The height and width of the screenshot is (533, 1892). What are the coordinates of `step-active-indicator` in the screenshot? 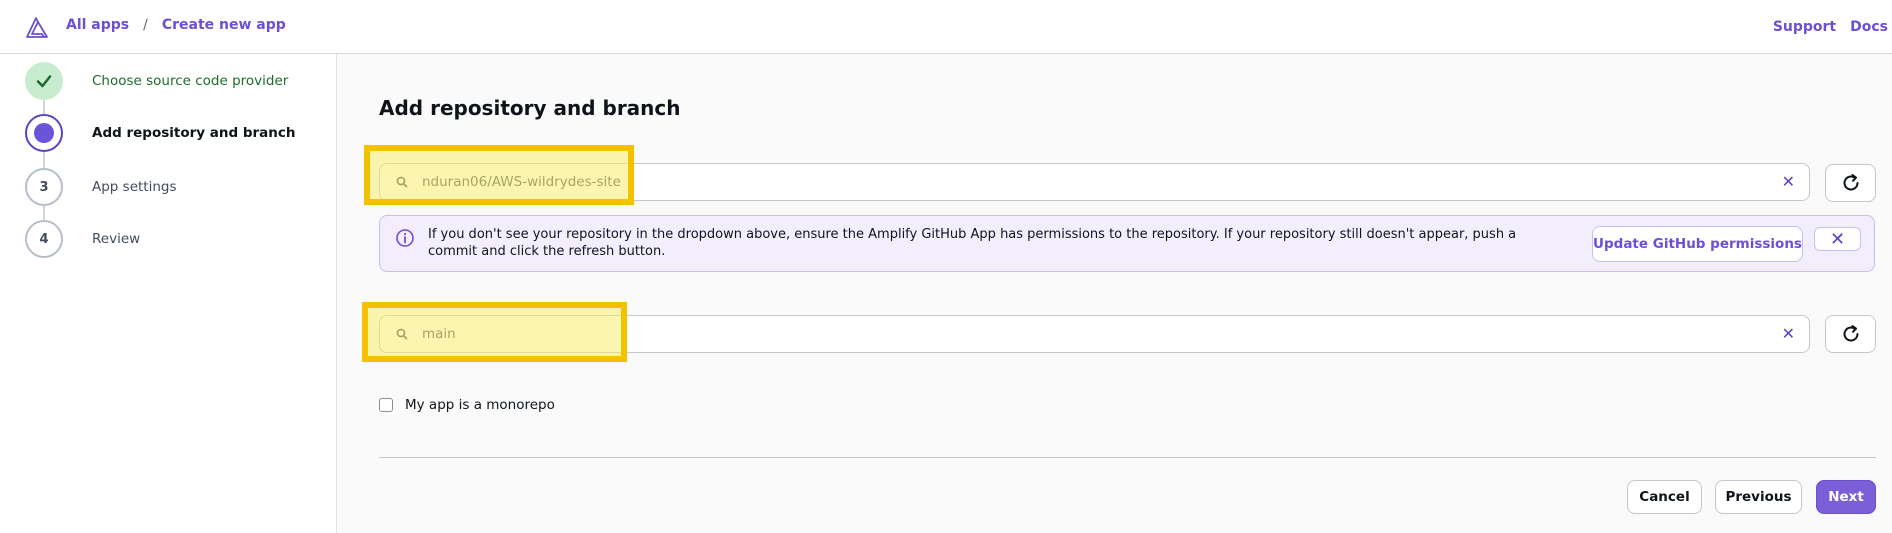 It's located at (44, 133).